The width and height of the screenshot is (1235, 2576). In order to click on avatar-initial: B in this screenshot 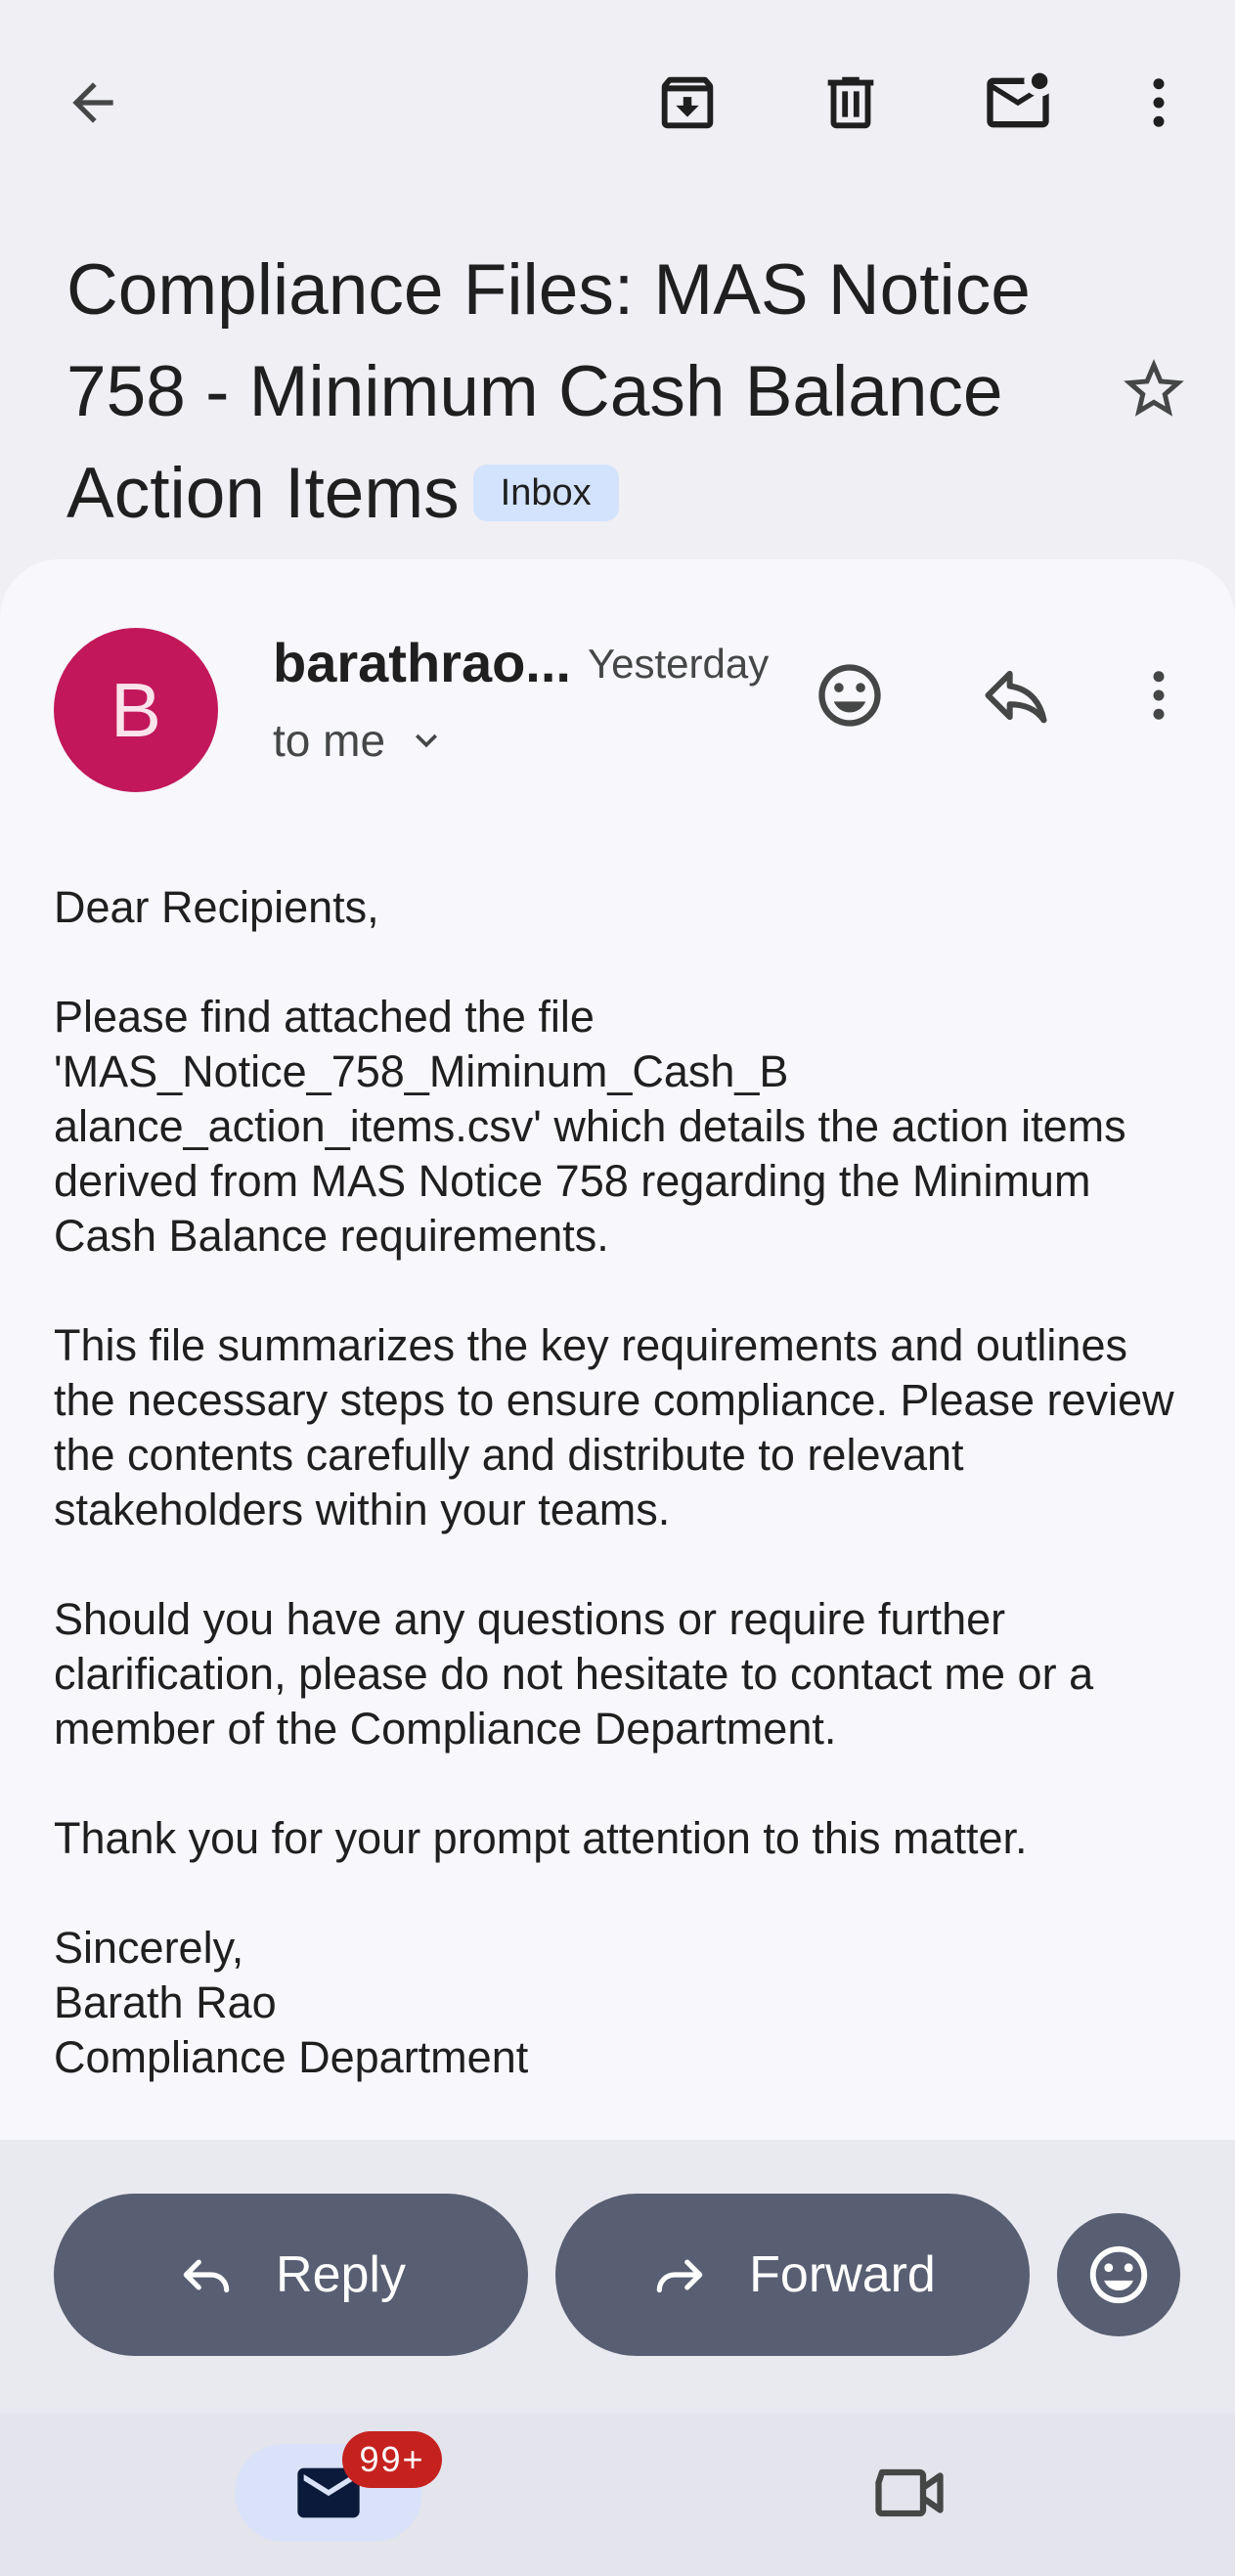, I will do `click(136, 709)`.